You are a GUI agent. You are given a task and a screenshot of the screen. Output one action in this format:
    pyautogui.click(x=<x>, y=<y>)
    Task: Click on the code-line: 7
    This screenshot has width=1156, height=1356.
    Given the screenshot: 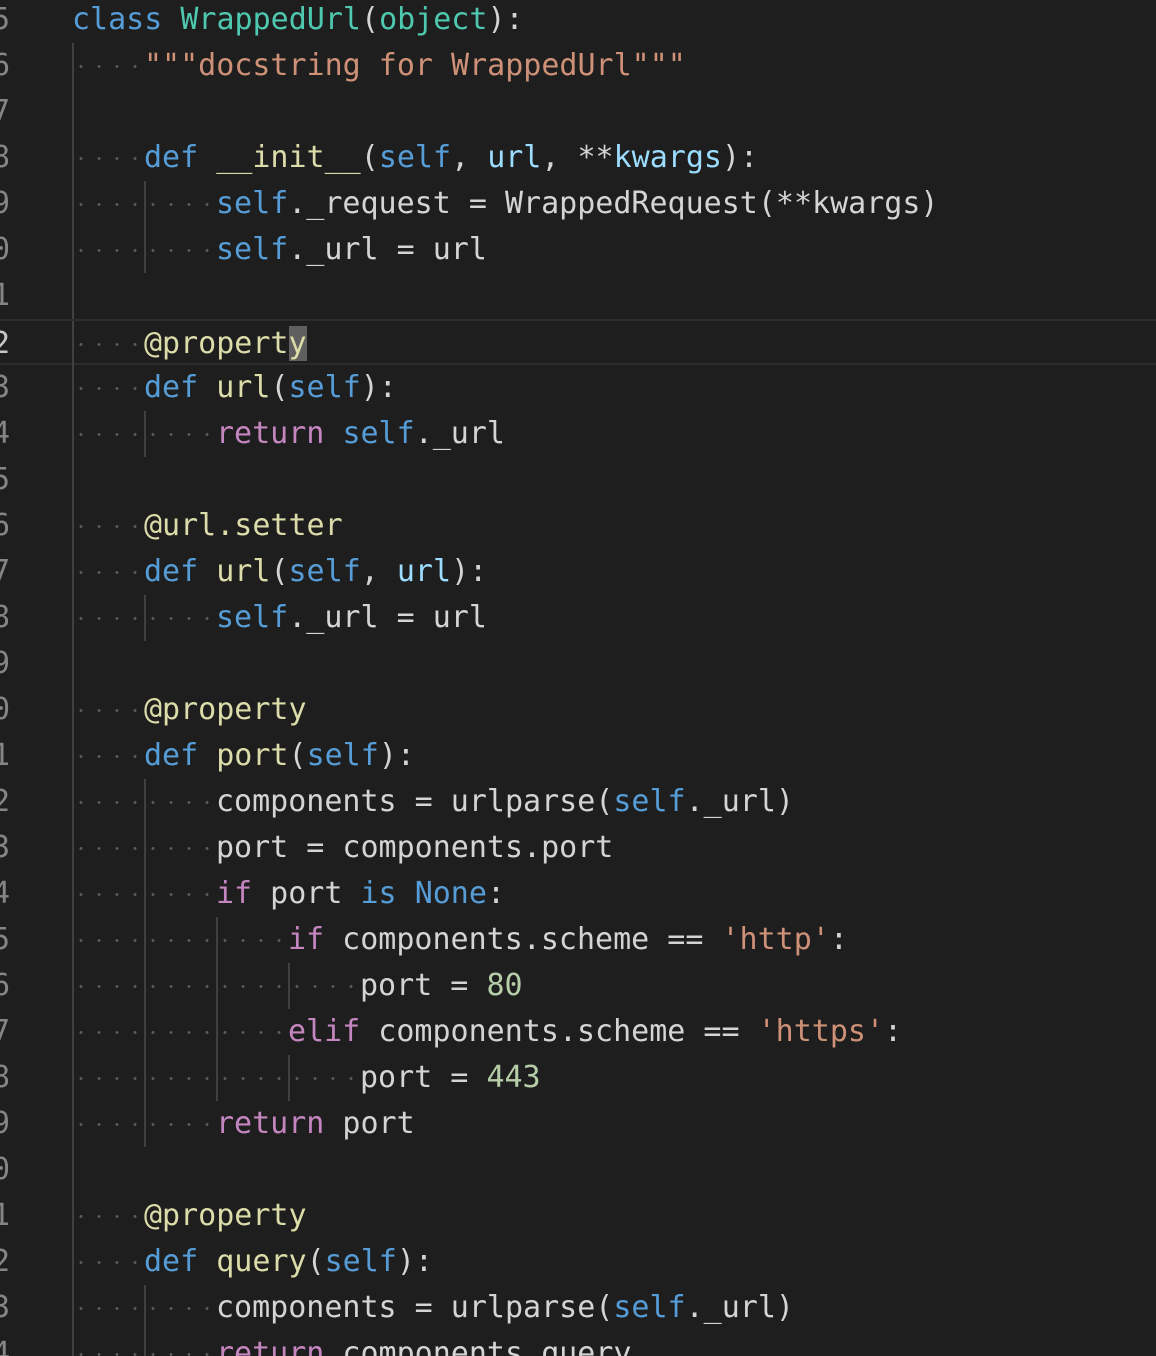 What is the action you would take?
    pyautogui.click(x=578, y=112)
    